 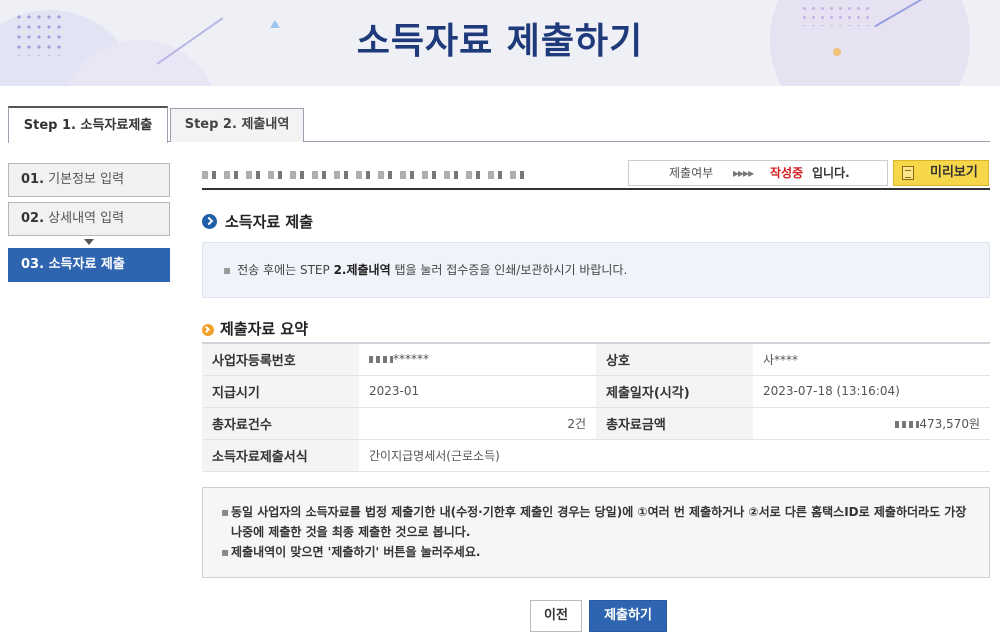 What do you see at coordinates (477, 359) in the screenshot?
I see `table-cell: ******` at bounding box center [477, 359].